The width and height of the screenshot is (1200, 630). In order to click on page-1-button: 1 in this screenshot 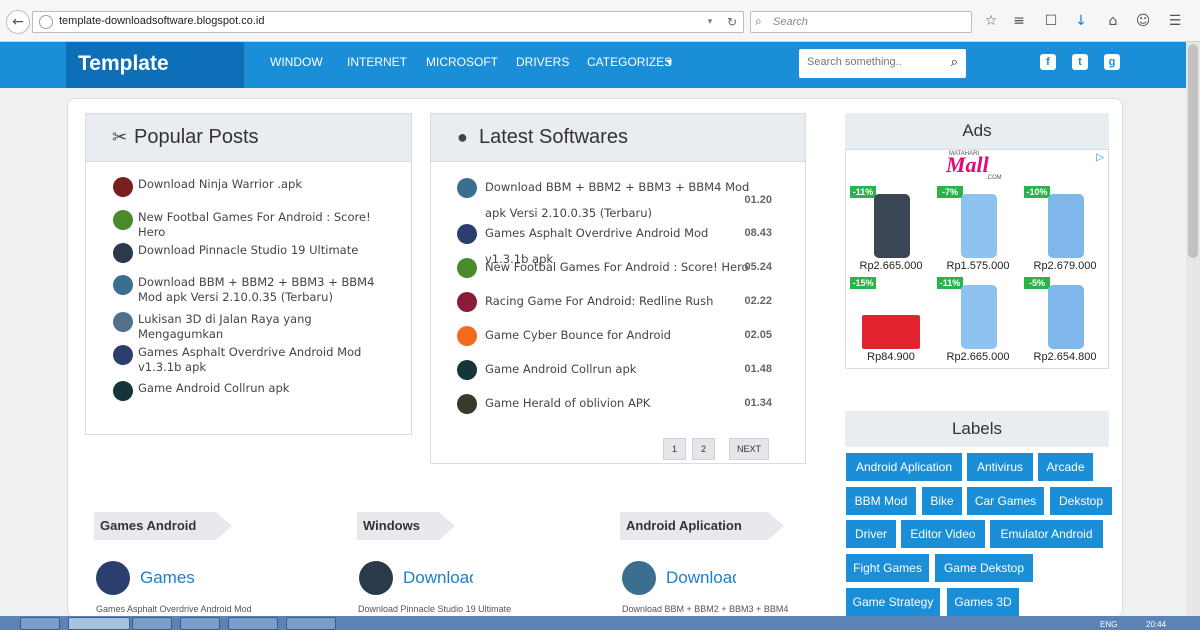, I will do `click(674, 449)`.